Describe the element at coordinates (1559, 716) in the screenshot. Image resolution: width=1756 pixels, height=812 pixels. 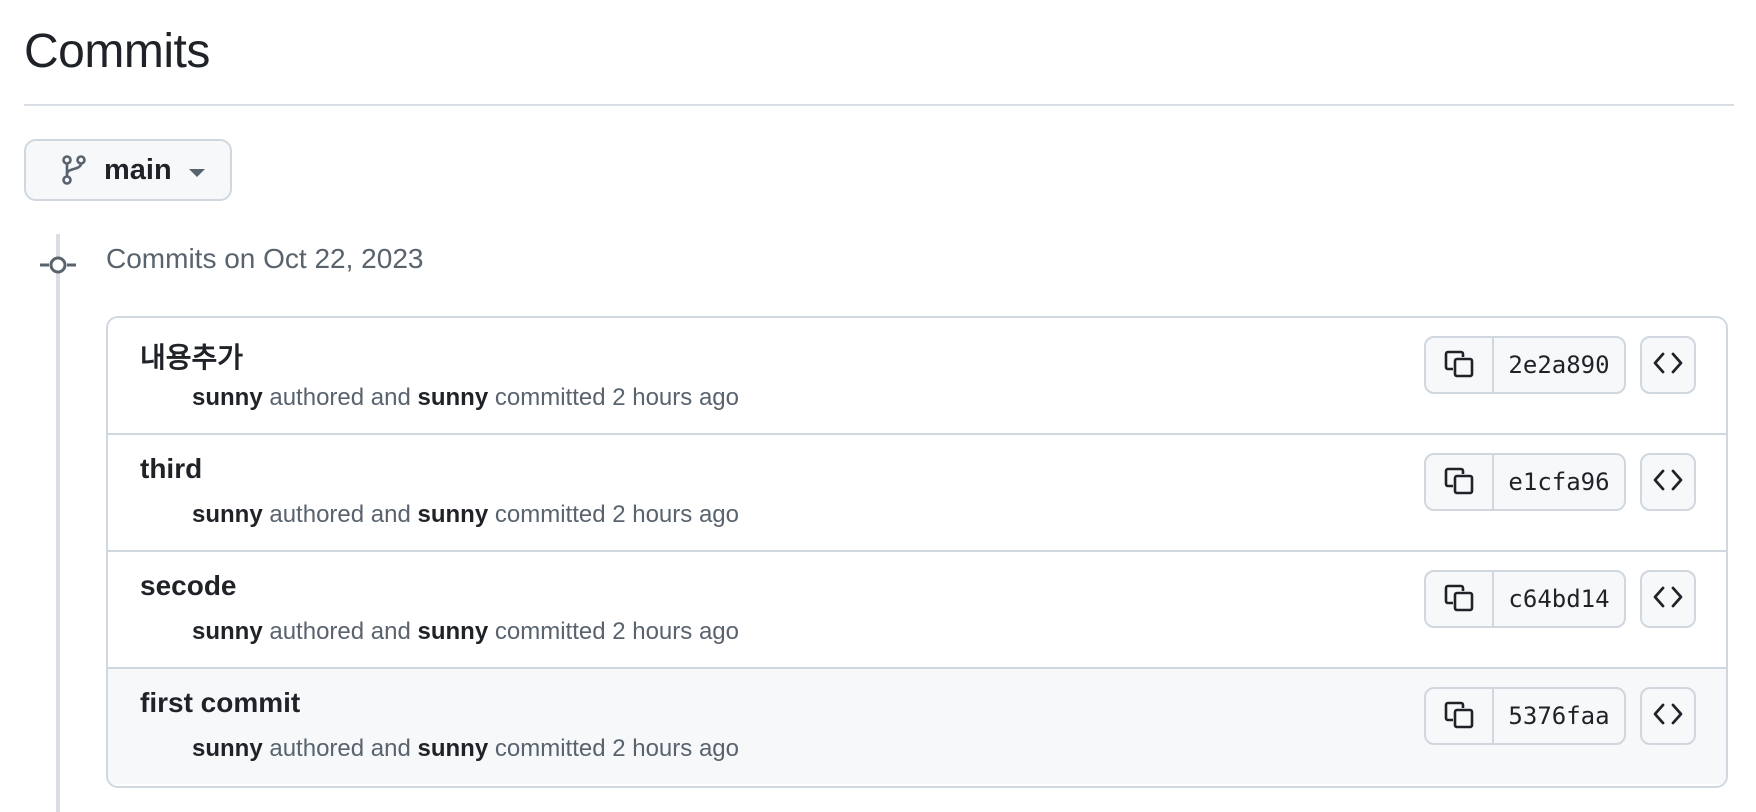
I see `commit-sha-link: 5376faa` at that location.